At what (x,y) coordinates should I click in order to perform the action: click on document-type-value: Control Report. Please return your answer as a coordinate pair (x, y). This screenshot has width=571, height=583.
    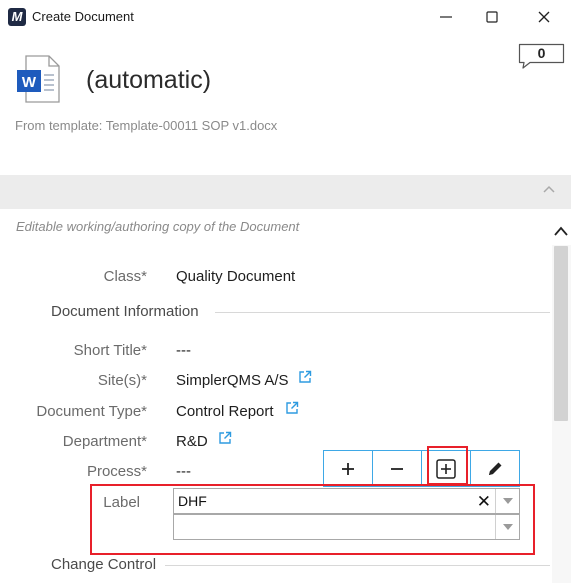
    Looking at the image, I should click on (225, 411).